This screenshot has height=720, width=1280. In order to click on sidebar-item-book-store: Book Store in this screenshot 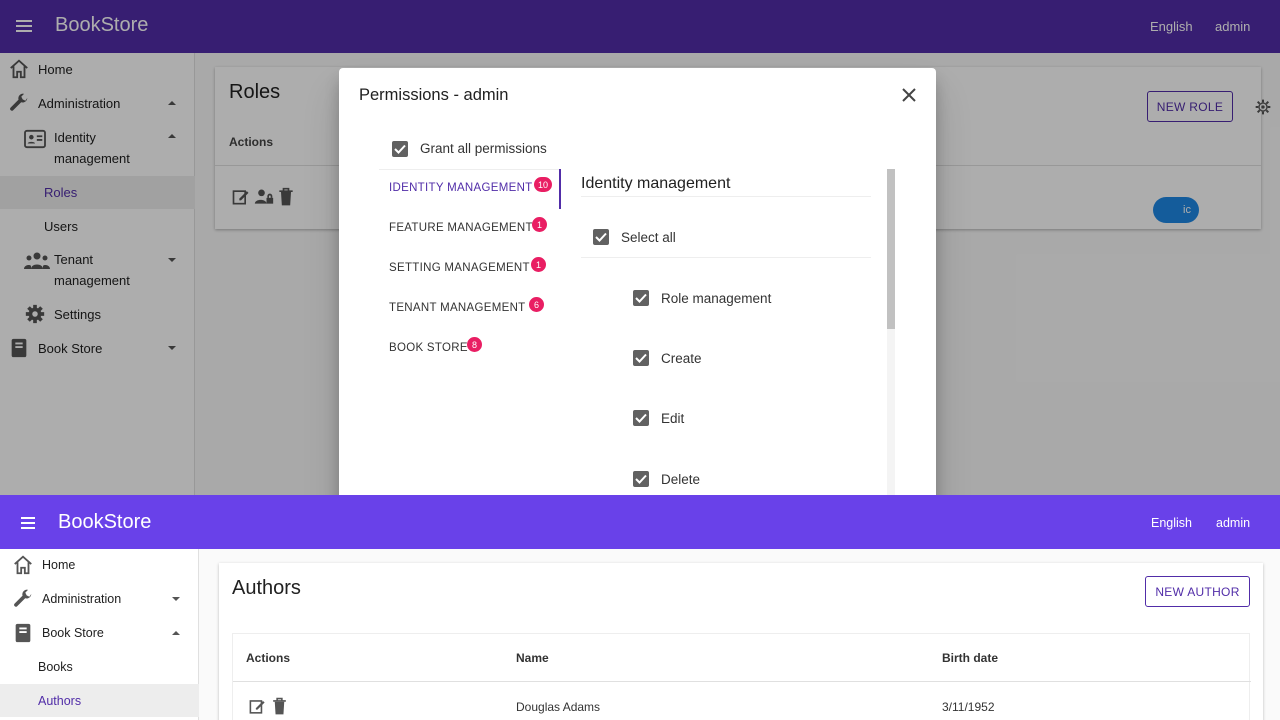, I will do `click(99, 633)`.